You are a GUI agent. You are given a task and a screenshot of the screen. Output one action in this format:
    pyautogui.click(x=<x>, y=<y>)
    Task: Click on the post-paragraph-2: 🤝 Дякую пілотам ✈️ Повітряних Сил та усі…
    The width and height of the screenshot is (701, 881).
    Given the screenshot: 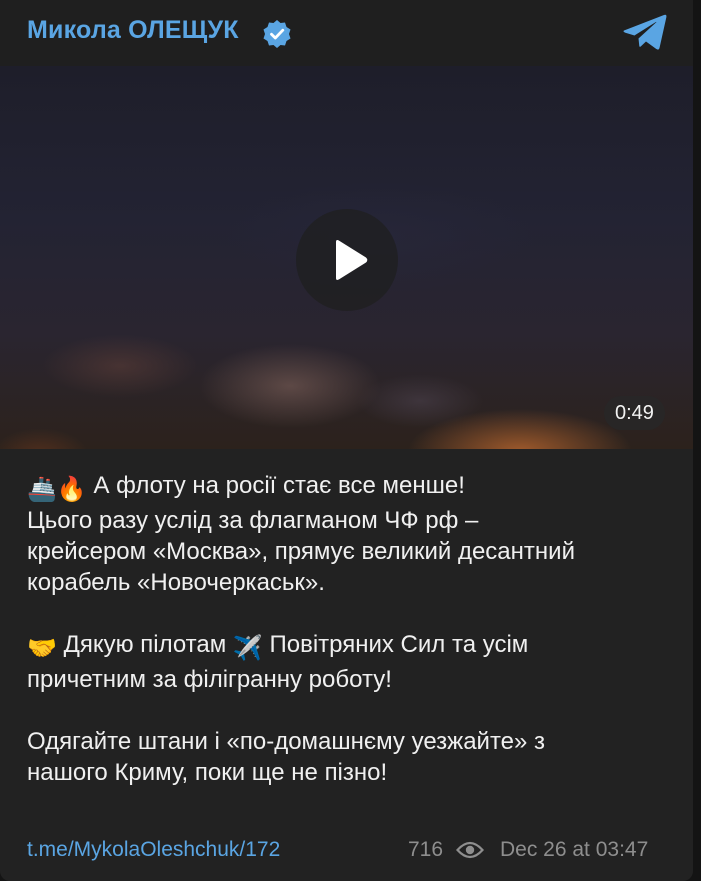 What is the action you would take?
    pyautogui.click(x=352, y=662)
    